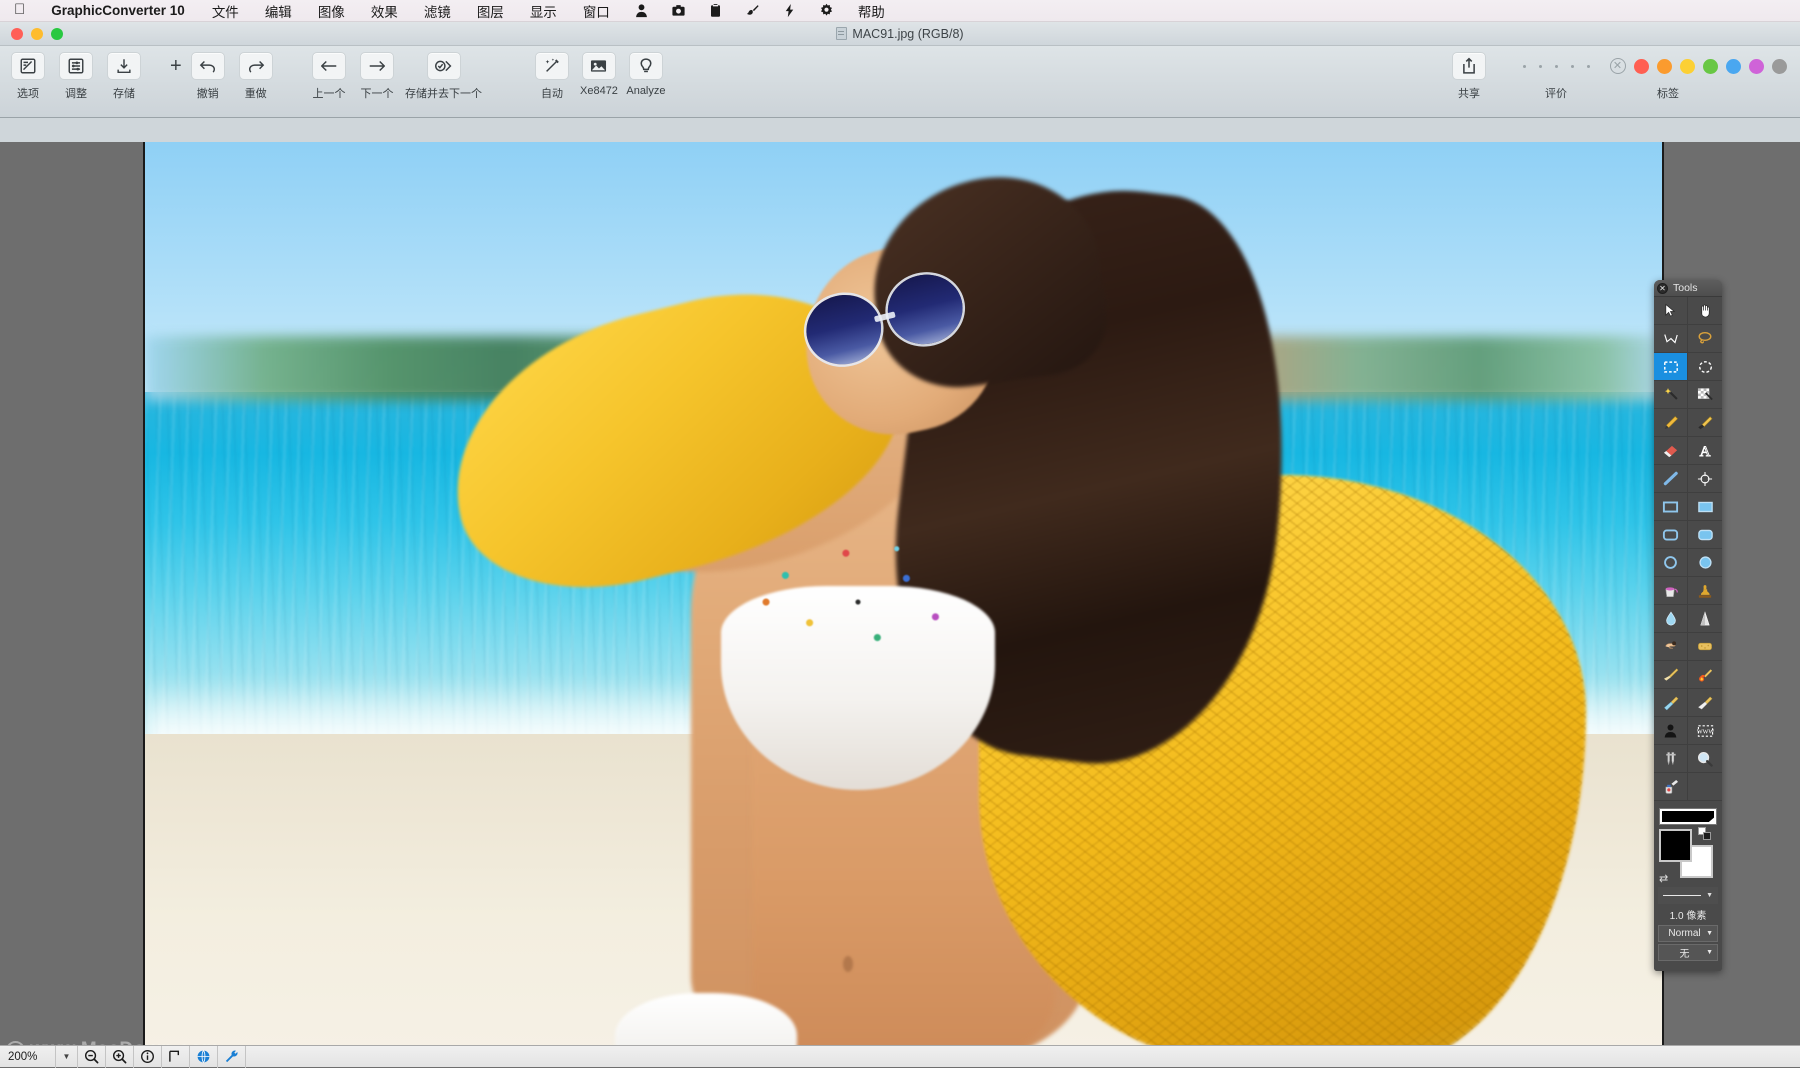 The width and height of the screenshot is (1800, 1068). Describe the element at coordinates (552, 76) in the screenshot. I see `auto-button: 自动` at that location.